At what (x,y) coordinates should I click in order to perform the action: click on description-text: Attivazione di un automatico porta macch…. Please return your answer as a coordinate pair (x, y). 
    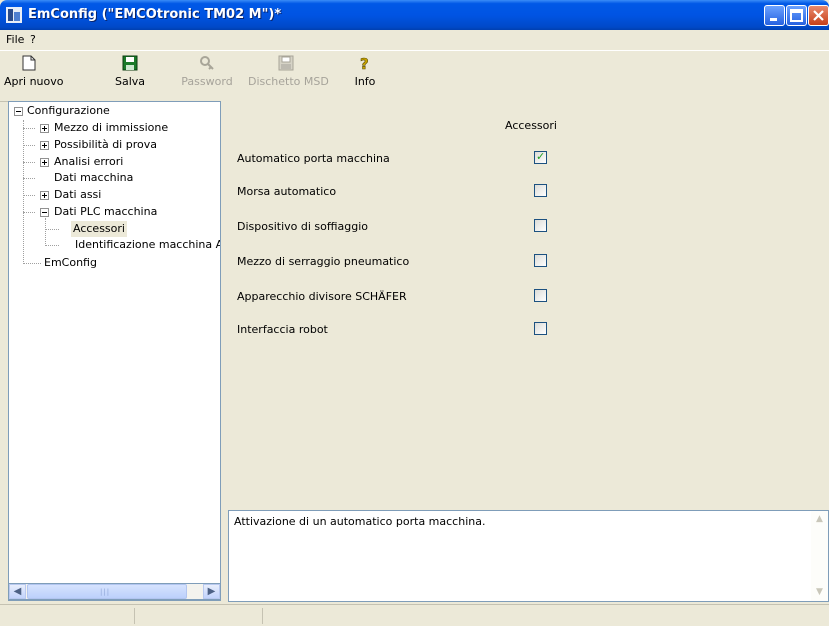
    Looking at the image, I should click on (360, 521).